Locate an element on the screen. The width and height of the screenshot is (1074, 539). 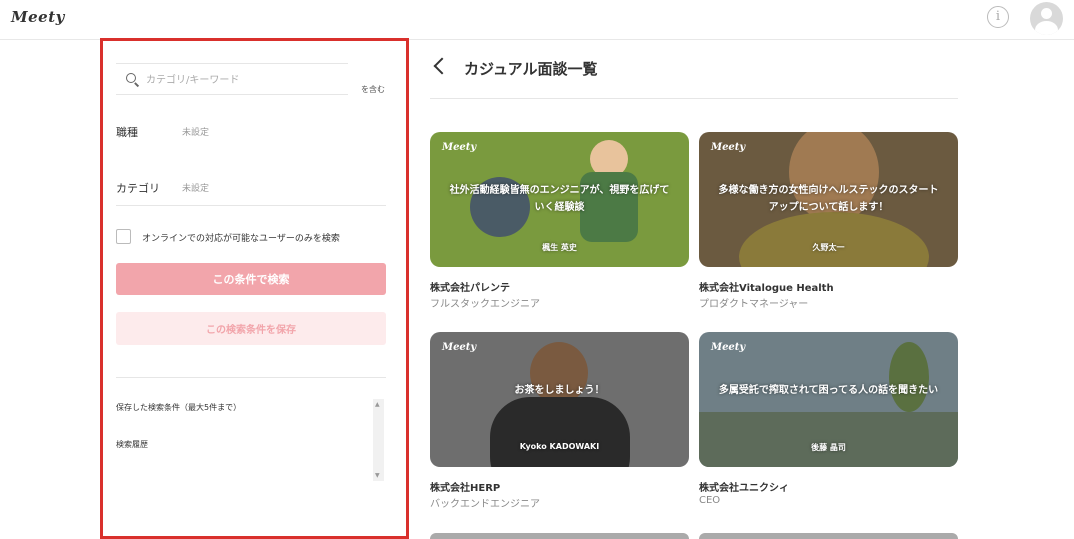
card-thumbnail-title: お茶をしましょう！ is located at coordinates (559, 390).